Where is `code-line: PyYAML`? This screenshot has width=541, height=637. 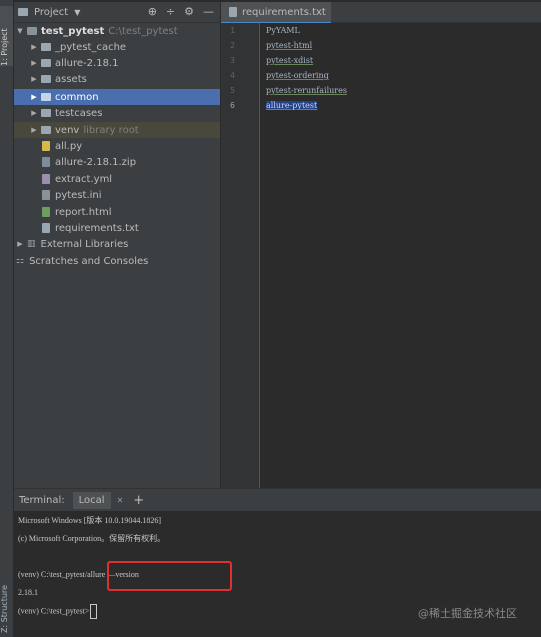 code-line: PyYAML is located at coordinates (283, 30).